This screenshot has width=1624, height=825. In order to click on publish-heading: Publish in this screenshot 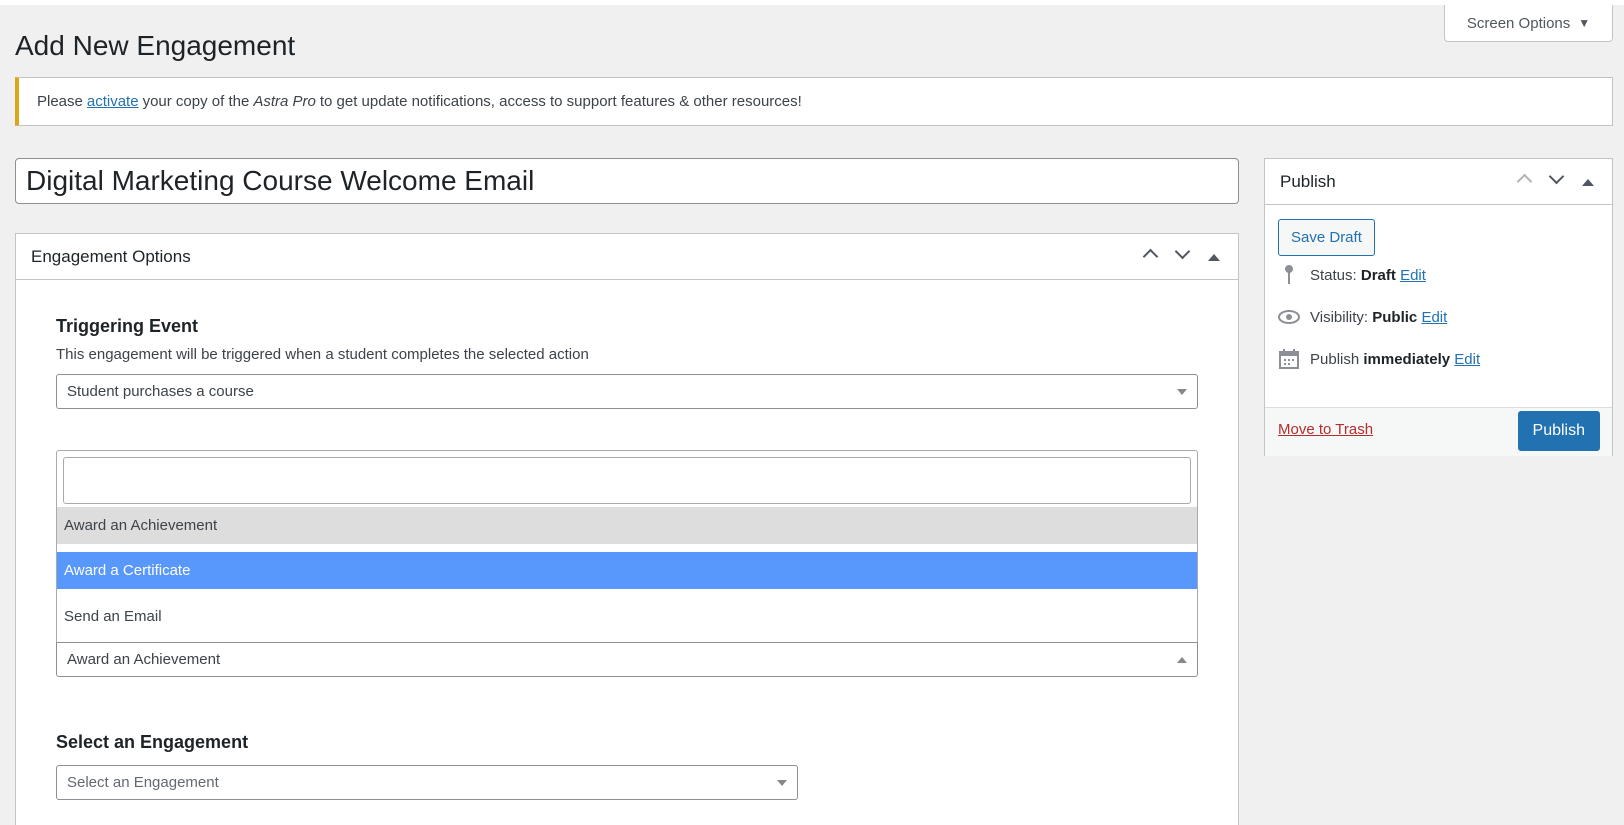, I will do `click(1308, 181)`.